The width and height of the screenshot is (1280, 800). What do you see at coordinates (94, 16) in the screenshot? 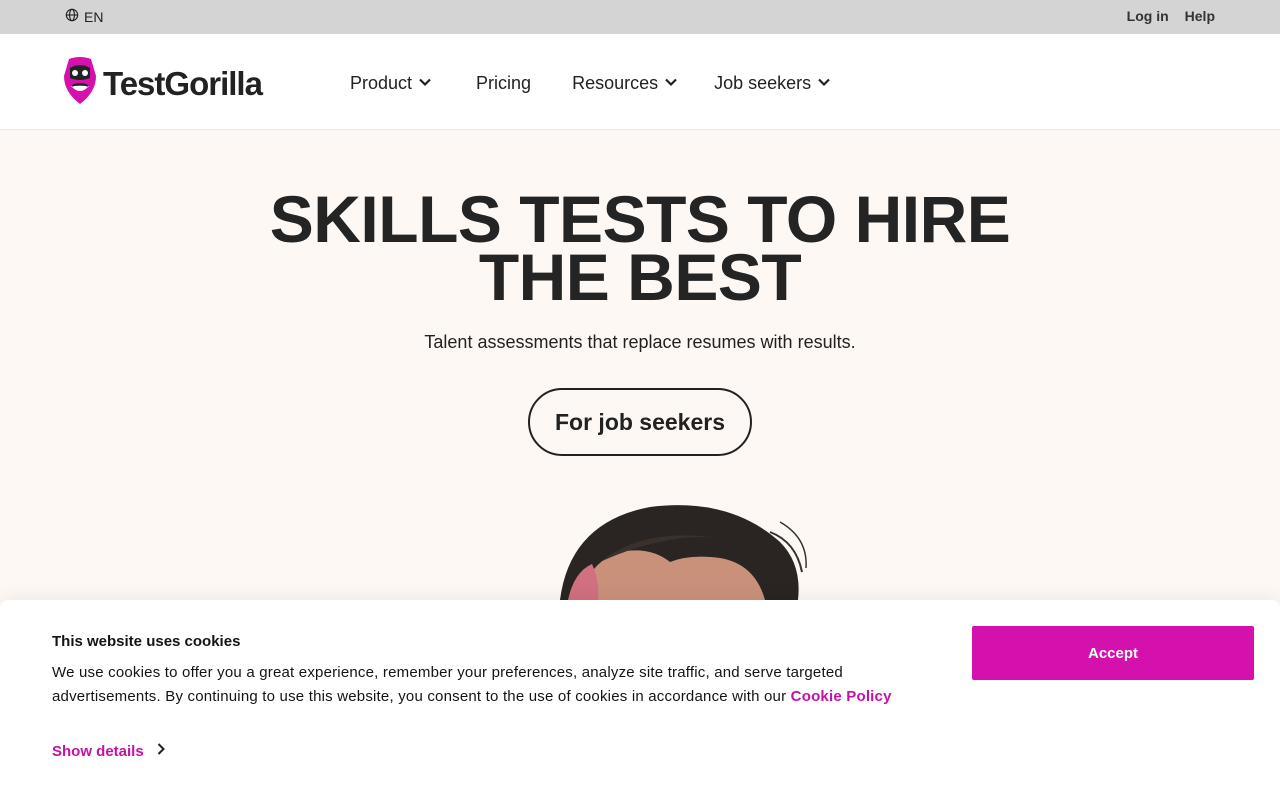
I see `language-label: EN` at bounding box center [94, 16].